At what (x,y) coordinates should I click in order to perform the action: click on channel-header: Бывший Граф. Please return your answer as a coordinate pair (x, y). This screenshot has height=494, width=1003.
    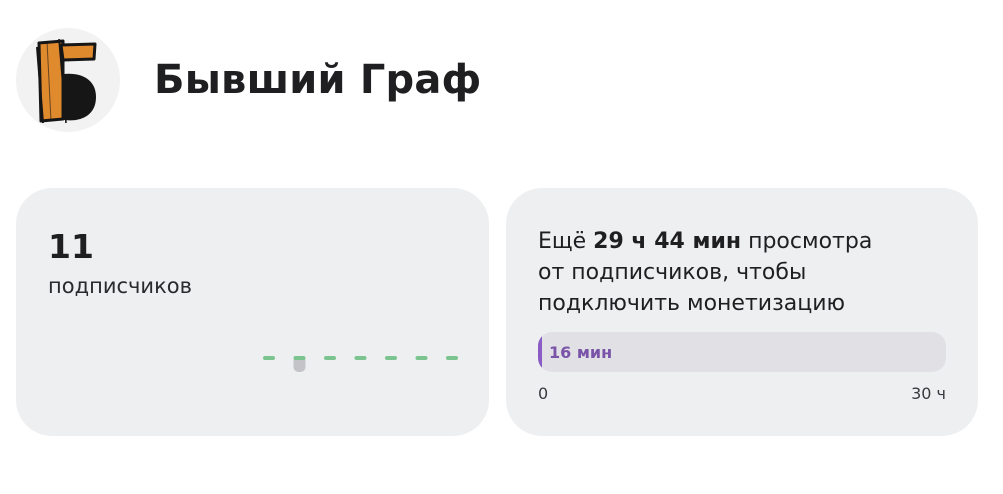
    Looking at the image, I should click on (248, 80).